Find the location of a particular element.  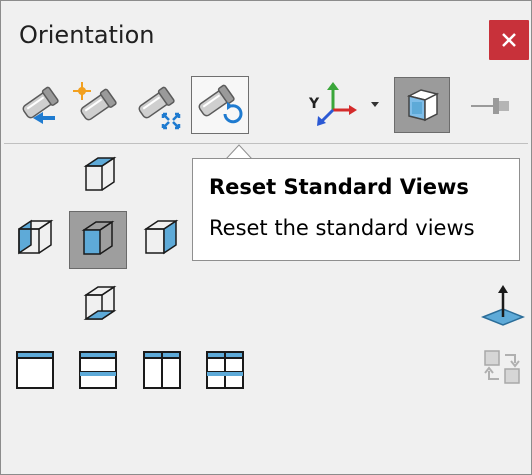

view-front-button is located at coordinates (98, 240).